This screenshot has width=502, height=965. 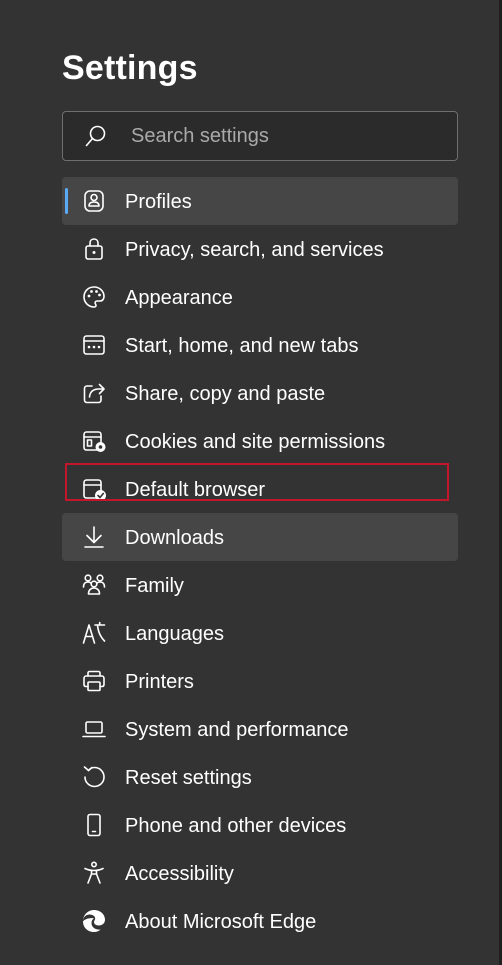 What do you see at coordinates (94, 249) in the screenshot?
I see `lock-icon` at bounding box center [94, 249].